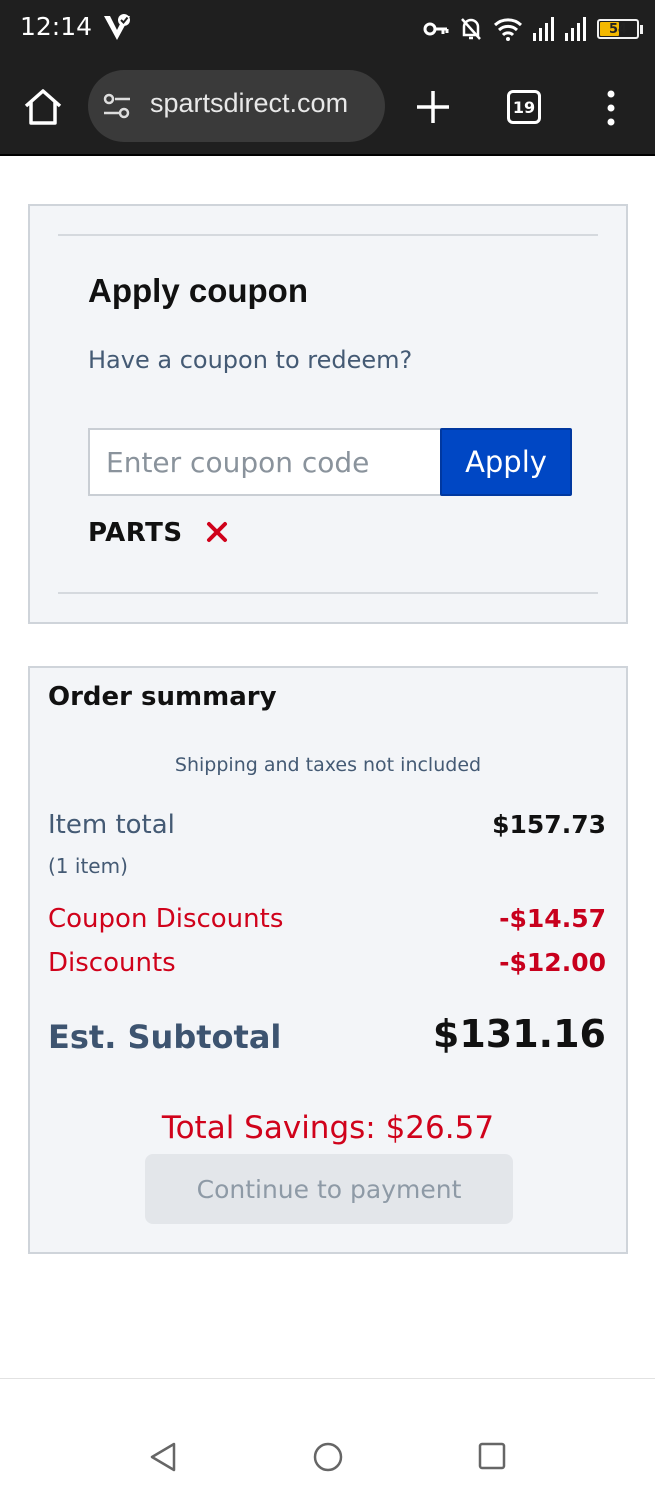  Describe the element at coordinates (471, 29) in the screenshot. I see `notifications-off-icon` at that location.